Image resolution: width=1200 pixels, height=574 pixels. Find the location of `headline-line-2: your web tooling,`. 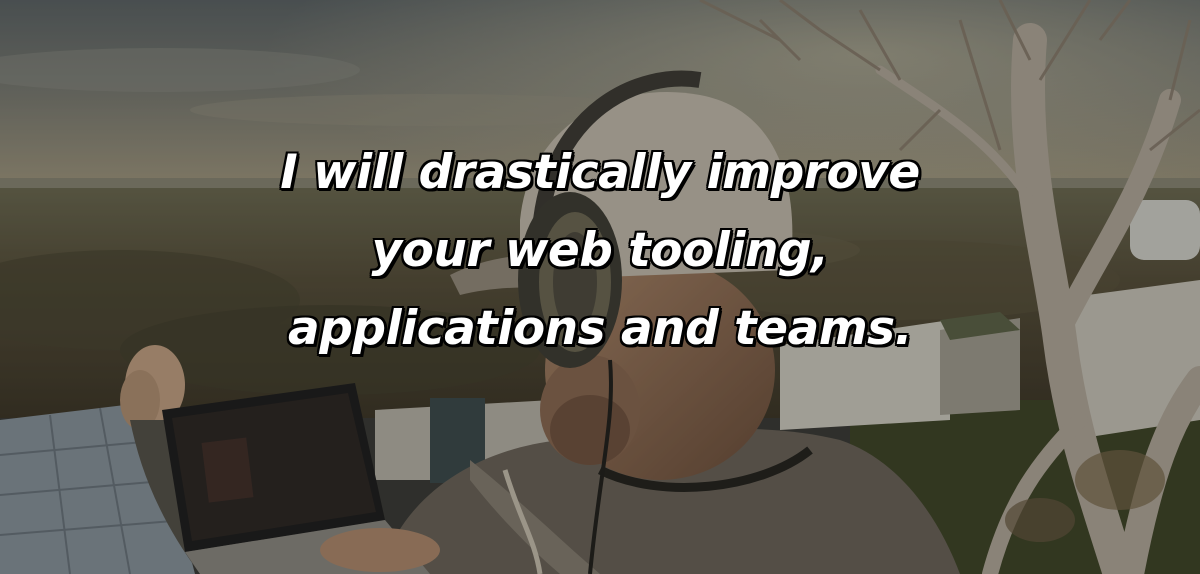

headline-line-2: your web tooling, is located at coordinates (600, 250).